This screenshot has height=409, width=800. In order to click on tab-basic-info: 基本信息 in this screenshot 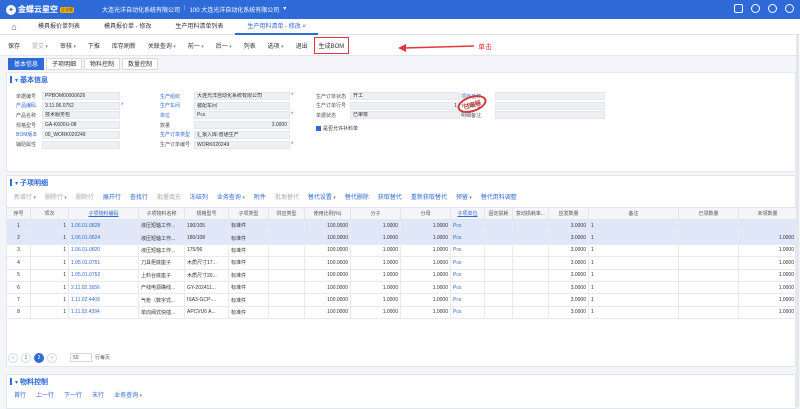, I will do `click(26, 64)`.